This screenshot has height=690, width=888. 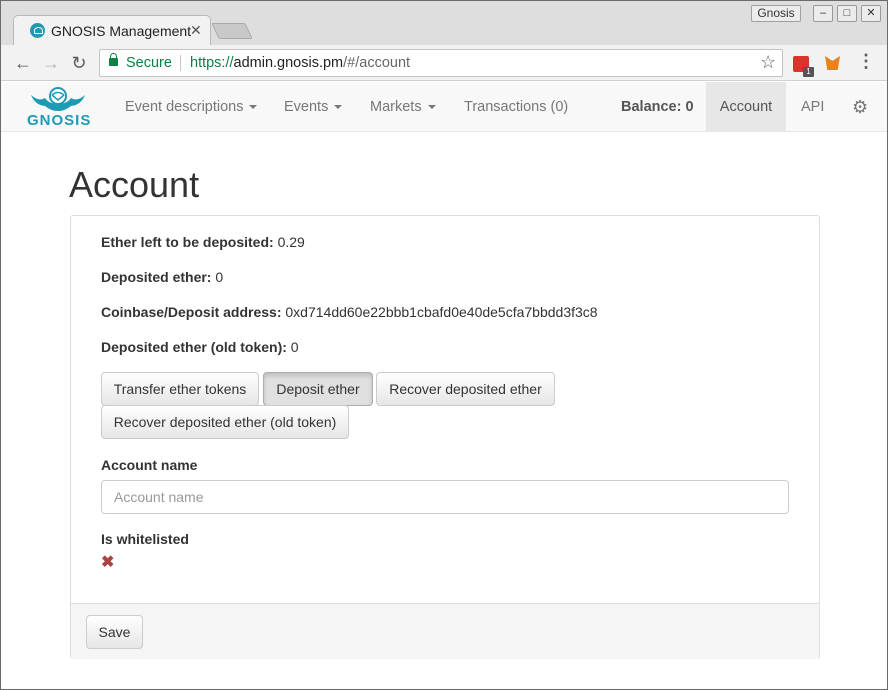 I want to click on recover-deposited-ether-old-token-button: Recover deposited ether (old token), so click(x=225, y=422).